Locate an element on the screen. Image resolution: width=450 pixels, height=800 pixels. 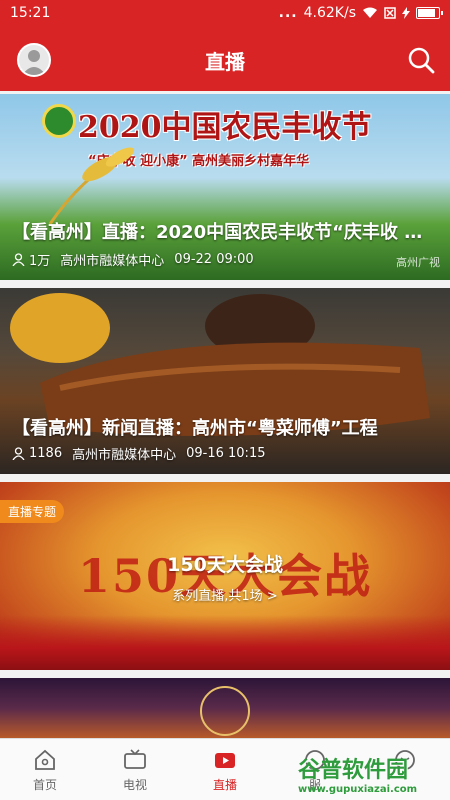
card-title: 【看高州】直播：2020中国农民丰收节“庆丰收 迎小康”高州美丽乡村嘉年华 is located at coordinates (225, 232).